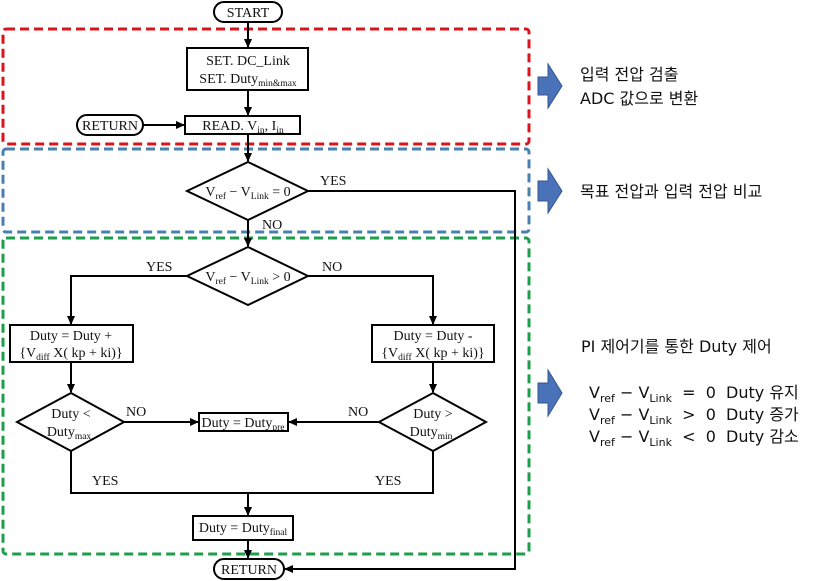  What do you see at coordinates (433, 414) in the screenshot?
I see `min-line1: Duty >` at bounding box center [433, 414].